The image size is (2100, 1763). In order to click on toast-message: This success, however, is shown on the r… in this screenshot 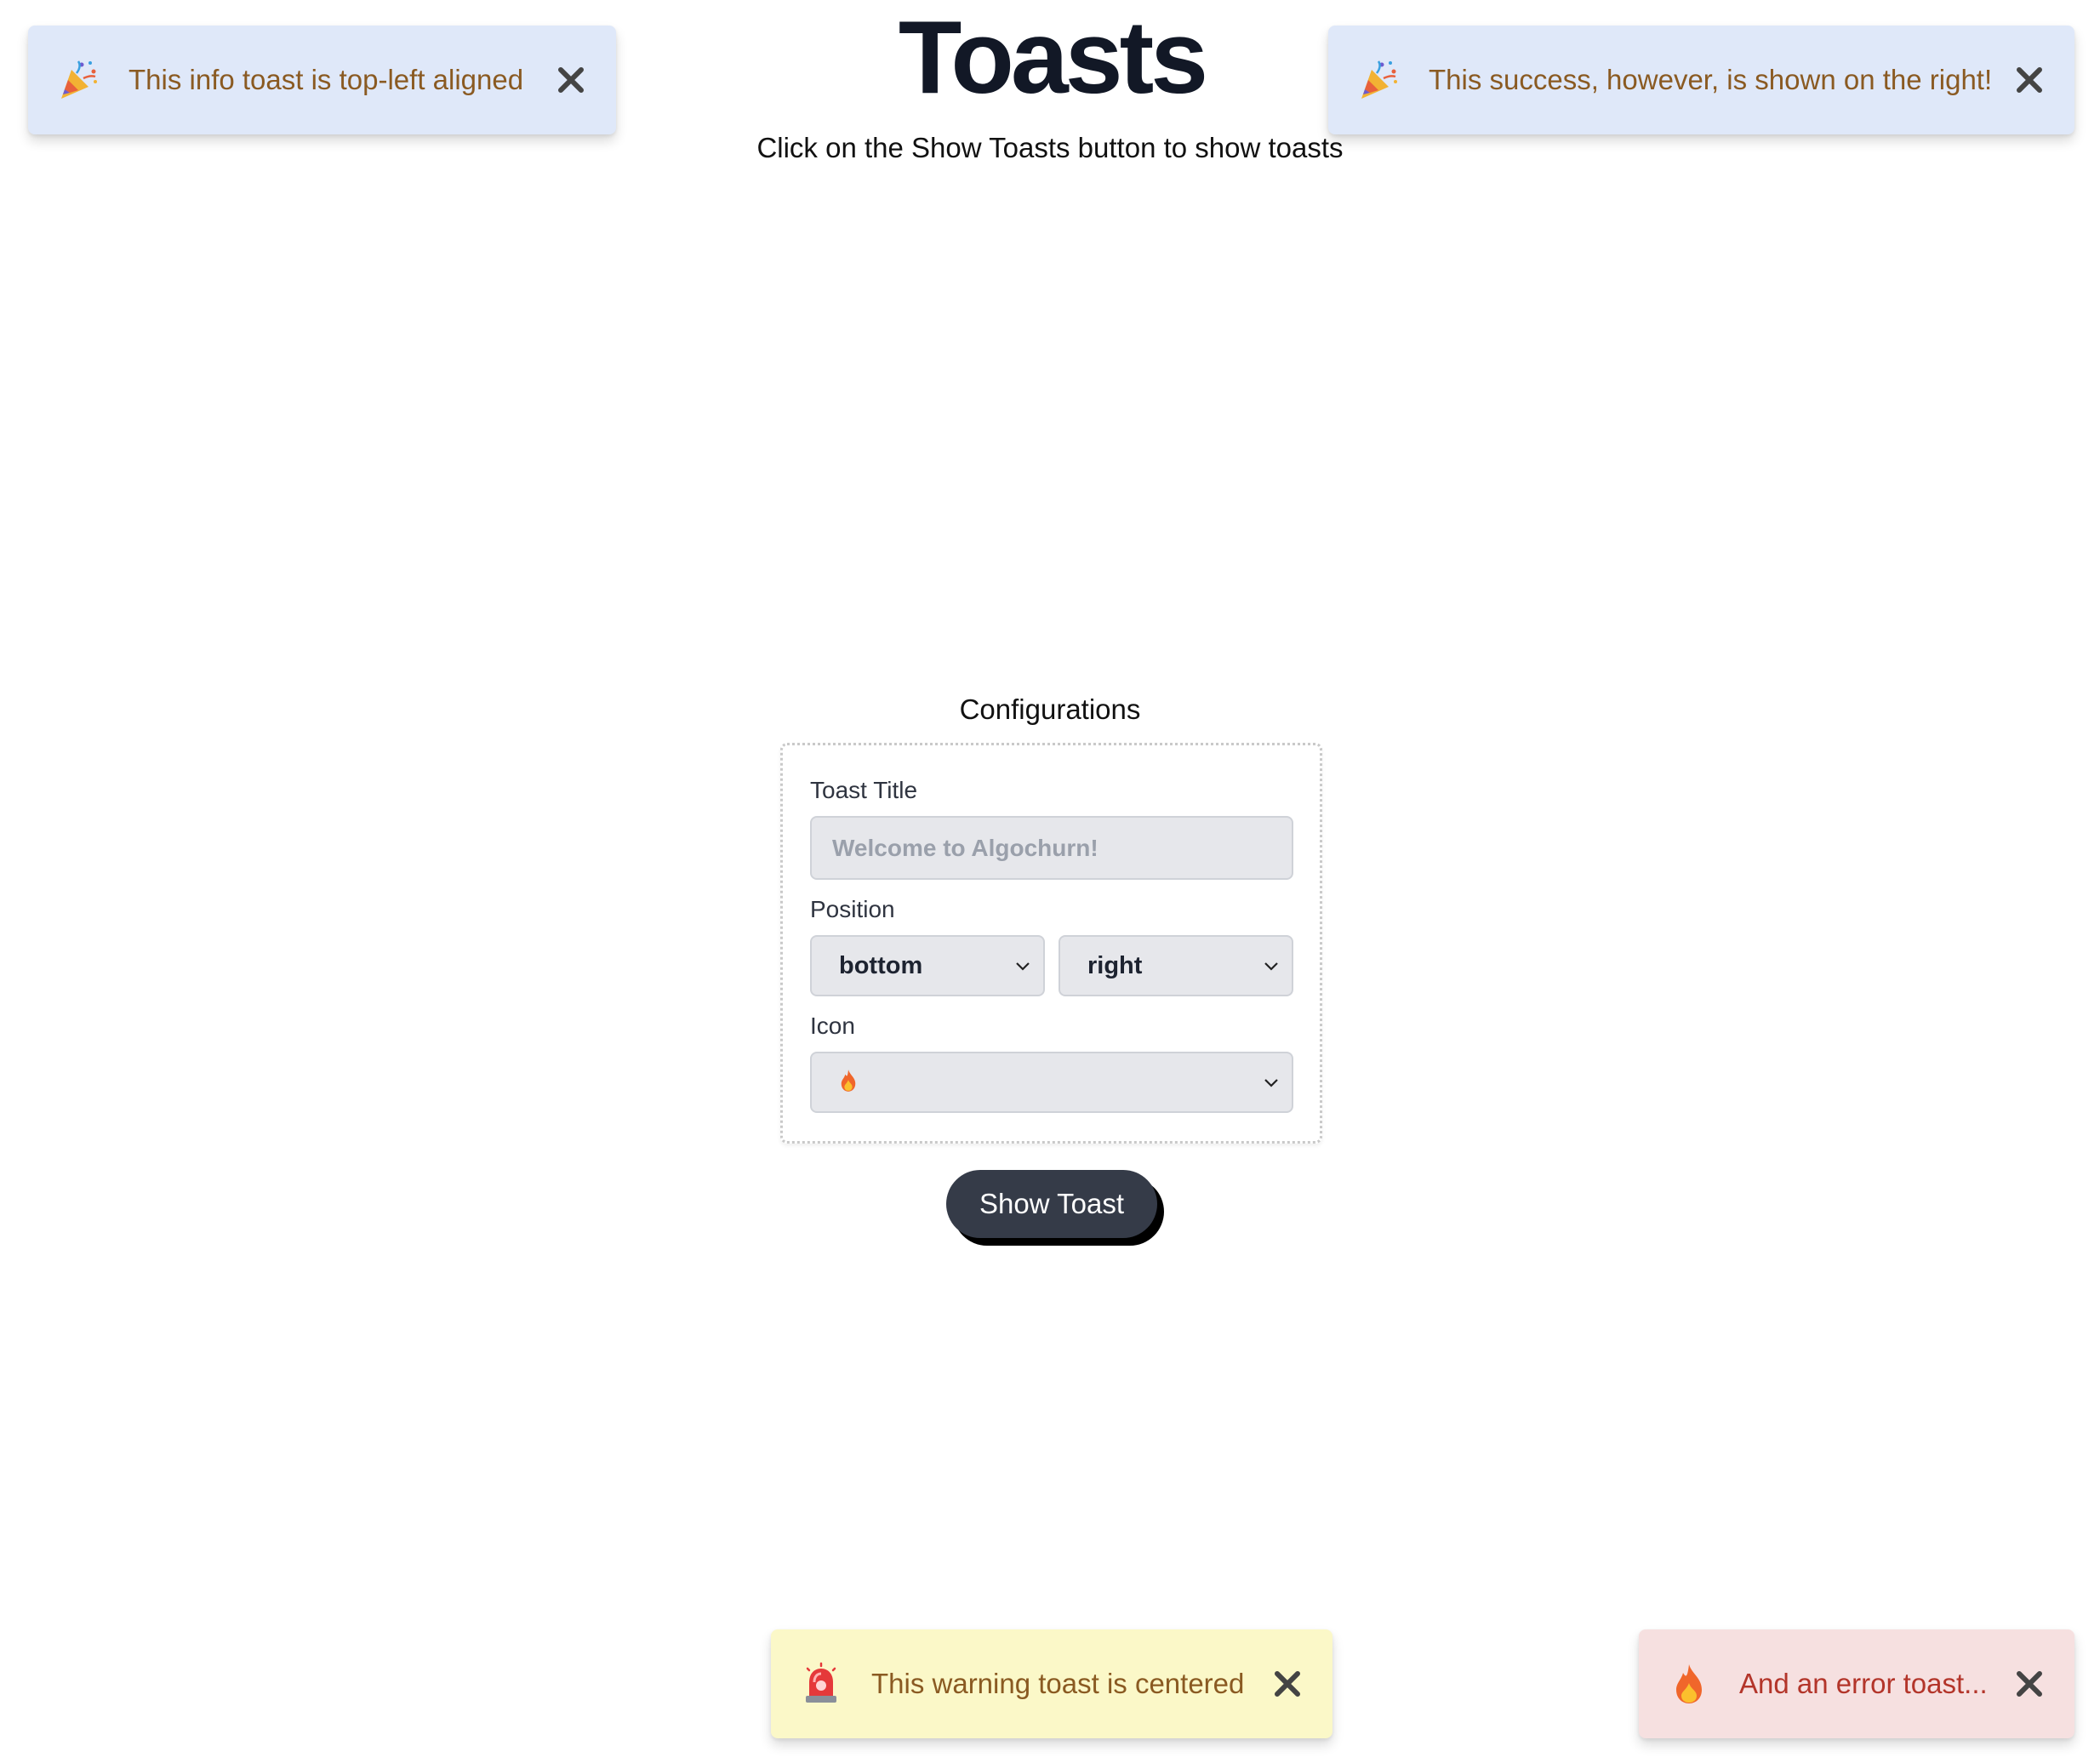, I will do `click(1711, 79)`.